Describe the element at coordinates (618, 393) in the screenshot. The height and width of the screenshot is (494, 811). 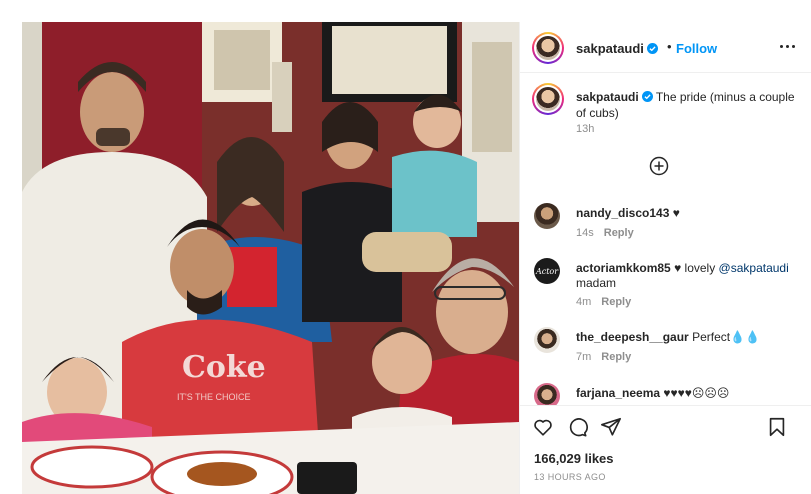
I see `commenter-username: farjana_neema` at that location.